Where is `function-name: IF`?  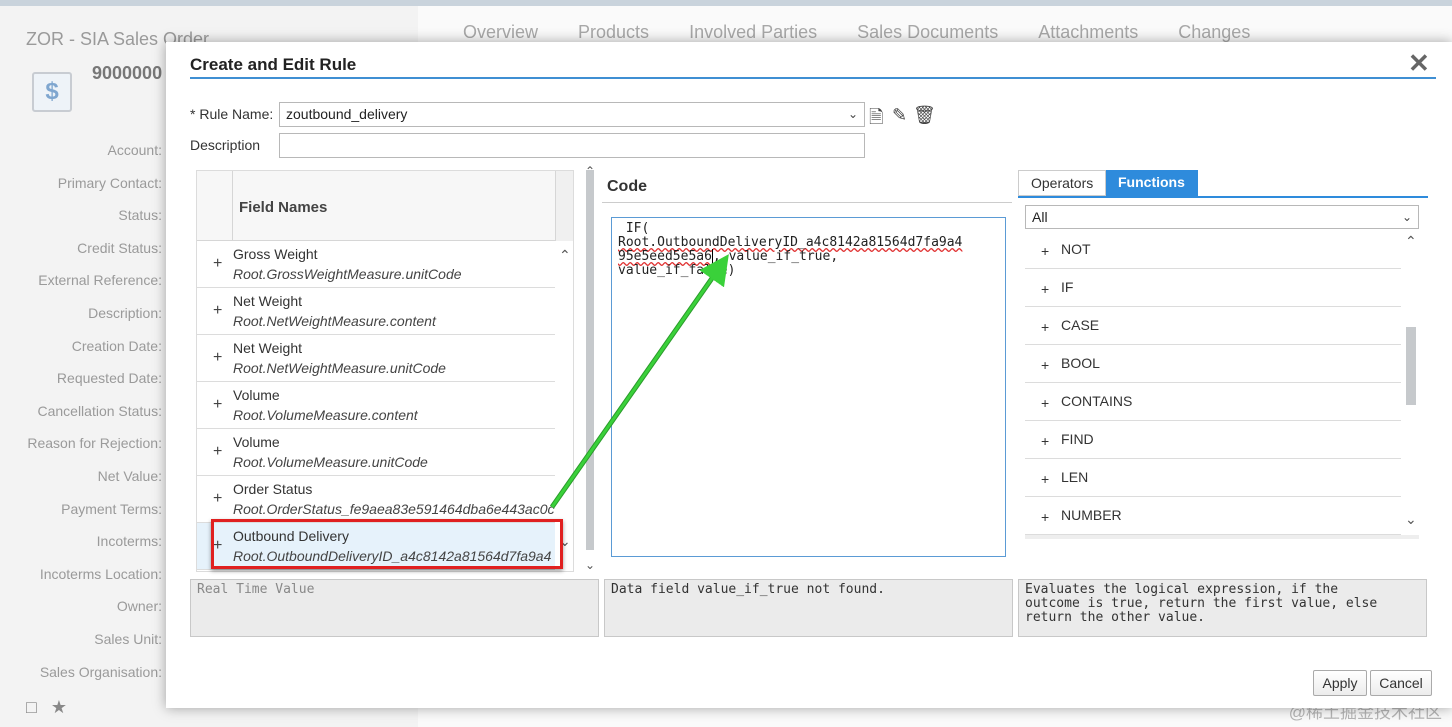
function-name: IF is located at coordinates (1067, 287).